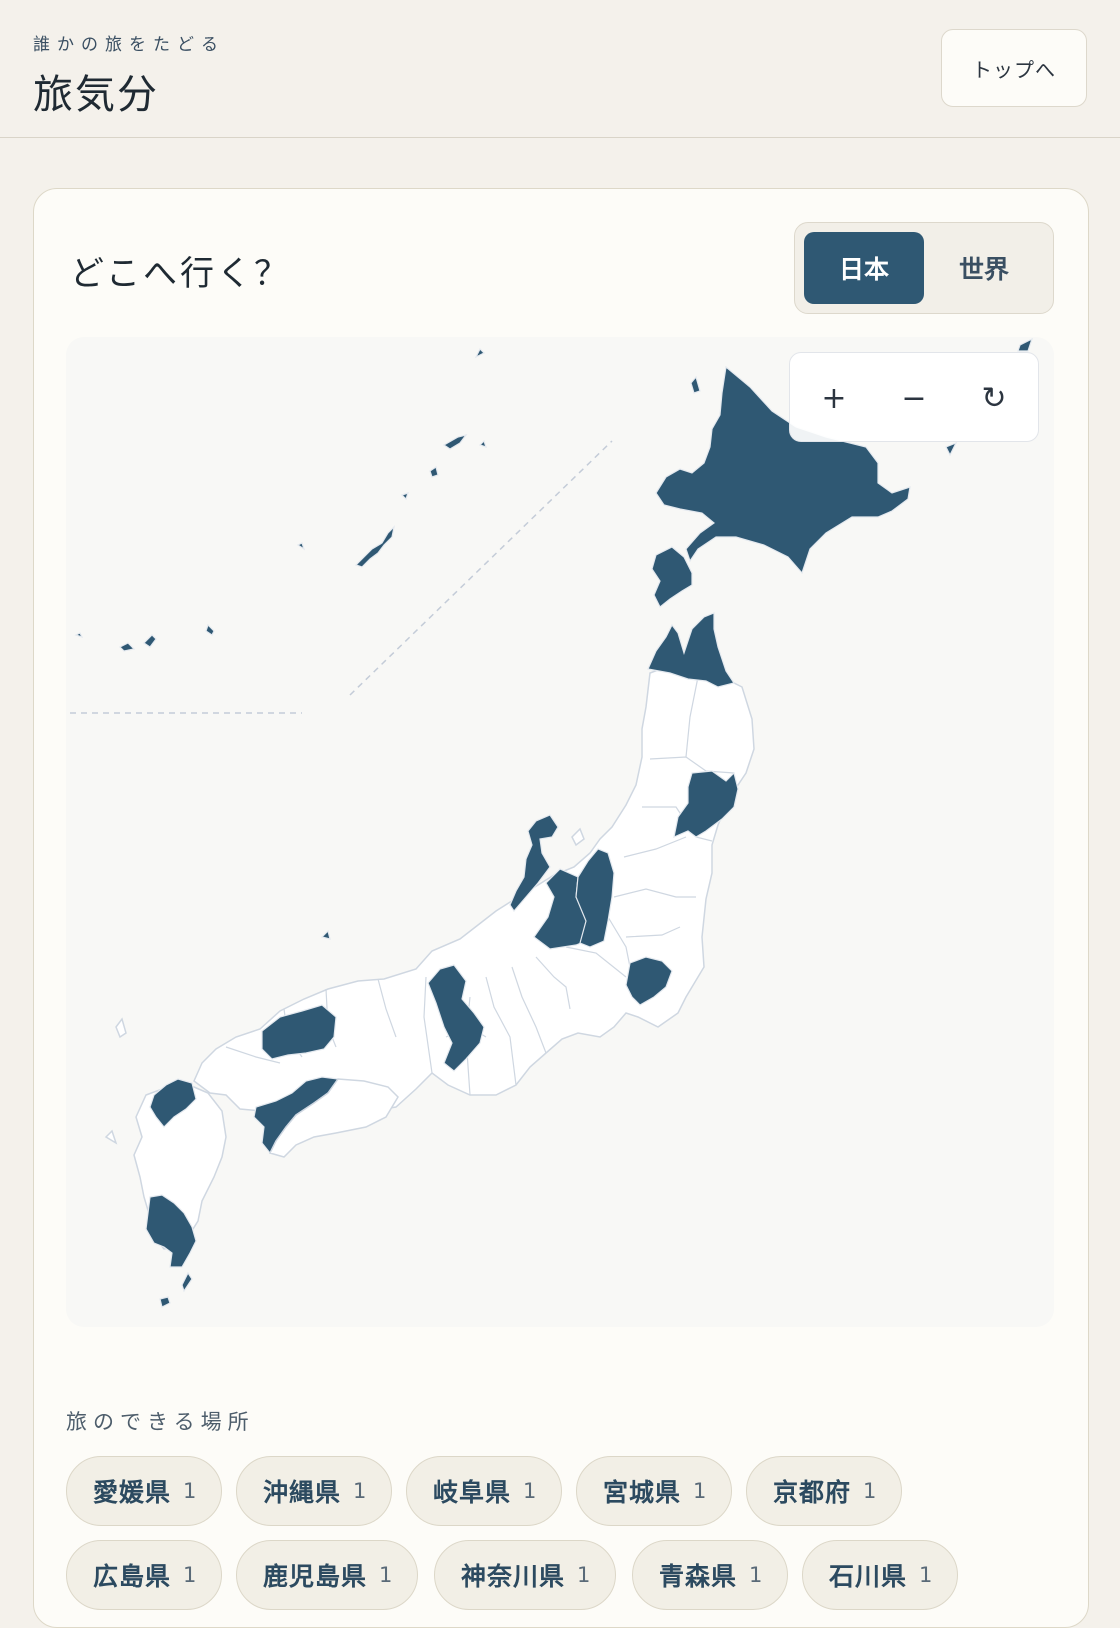 The image size is (1120, 1628). What do you see at coordinates (325, 934) in the screenshot?
I see `oki-island` at bounding box center [325, 934].